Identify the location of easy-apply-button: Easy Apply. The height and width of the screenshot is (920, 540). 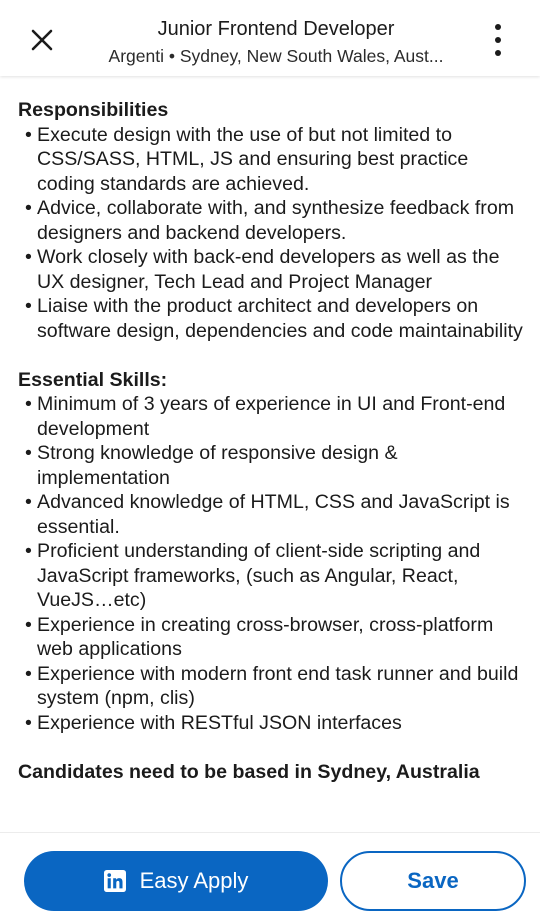
(176, 881).